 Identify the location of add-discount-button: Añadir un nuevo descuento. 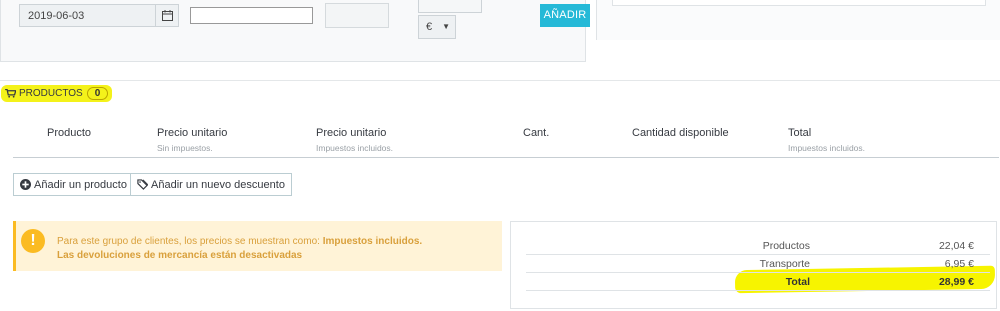
(211, 184).